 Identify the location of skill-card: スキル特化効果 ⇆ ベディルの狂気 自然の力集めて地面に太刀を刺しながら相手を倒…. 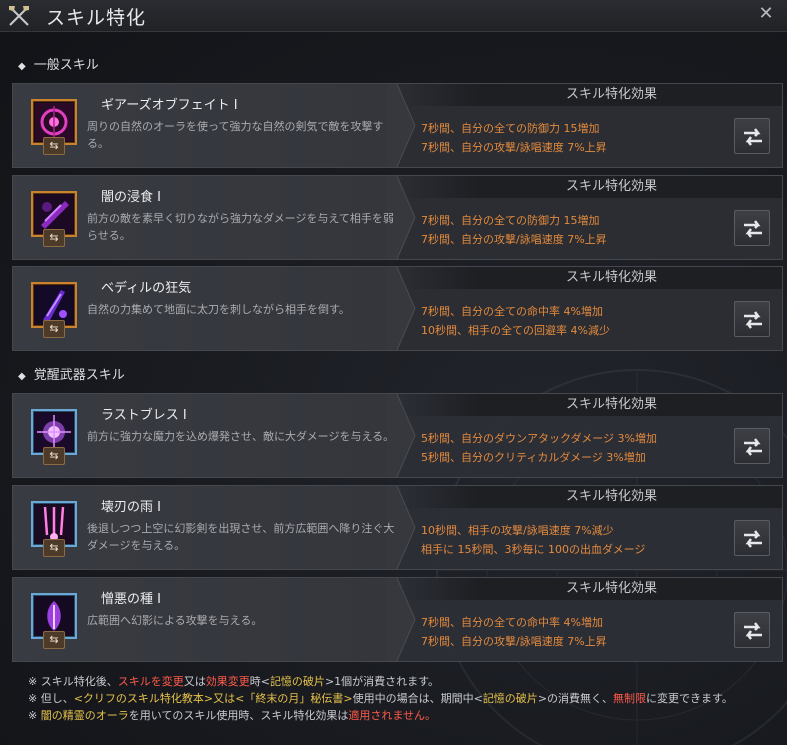
(397, 308).